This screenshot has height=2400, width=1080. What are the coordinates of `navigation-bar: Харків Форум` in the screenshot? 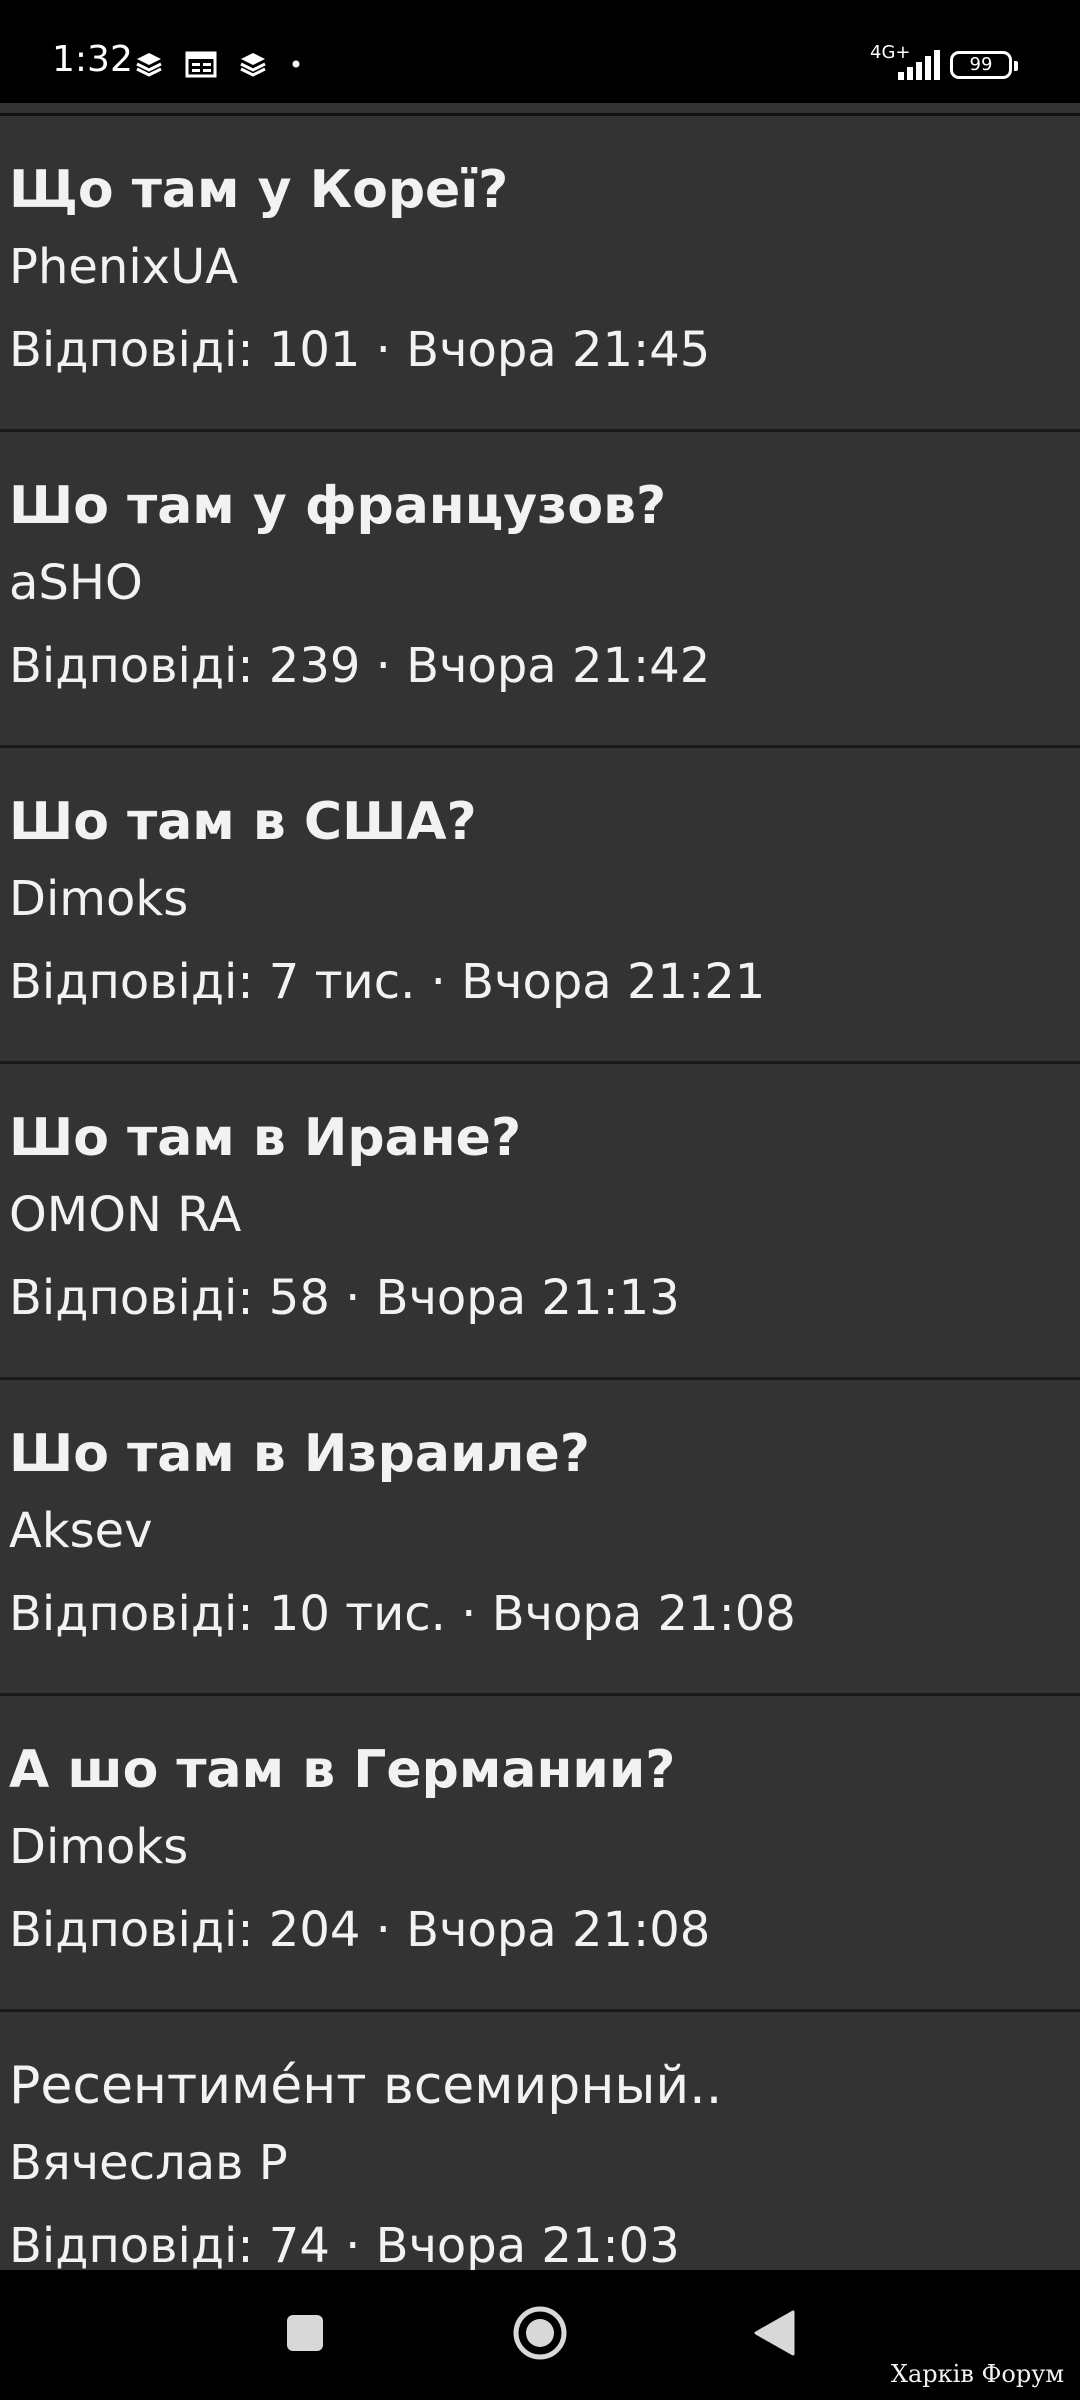 It's located at (540, 2335).